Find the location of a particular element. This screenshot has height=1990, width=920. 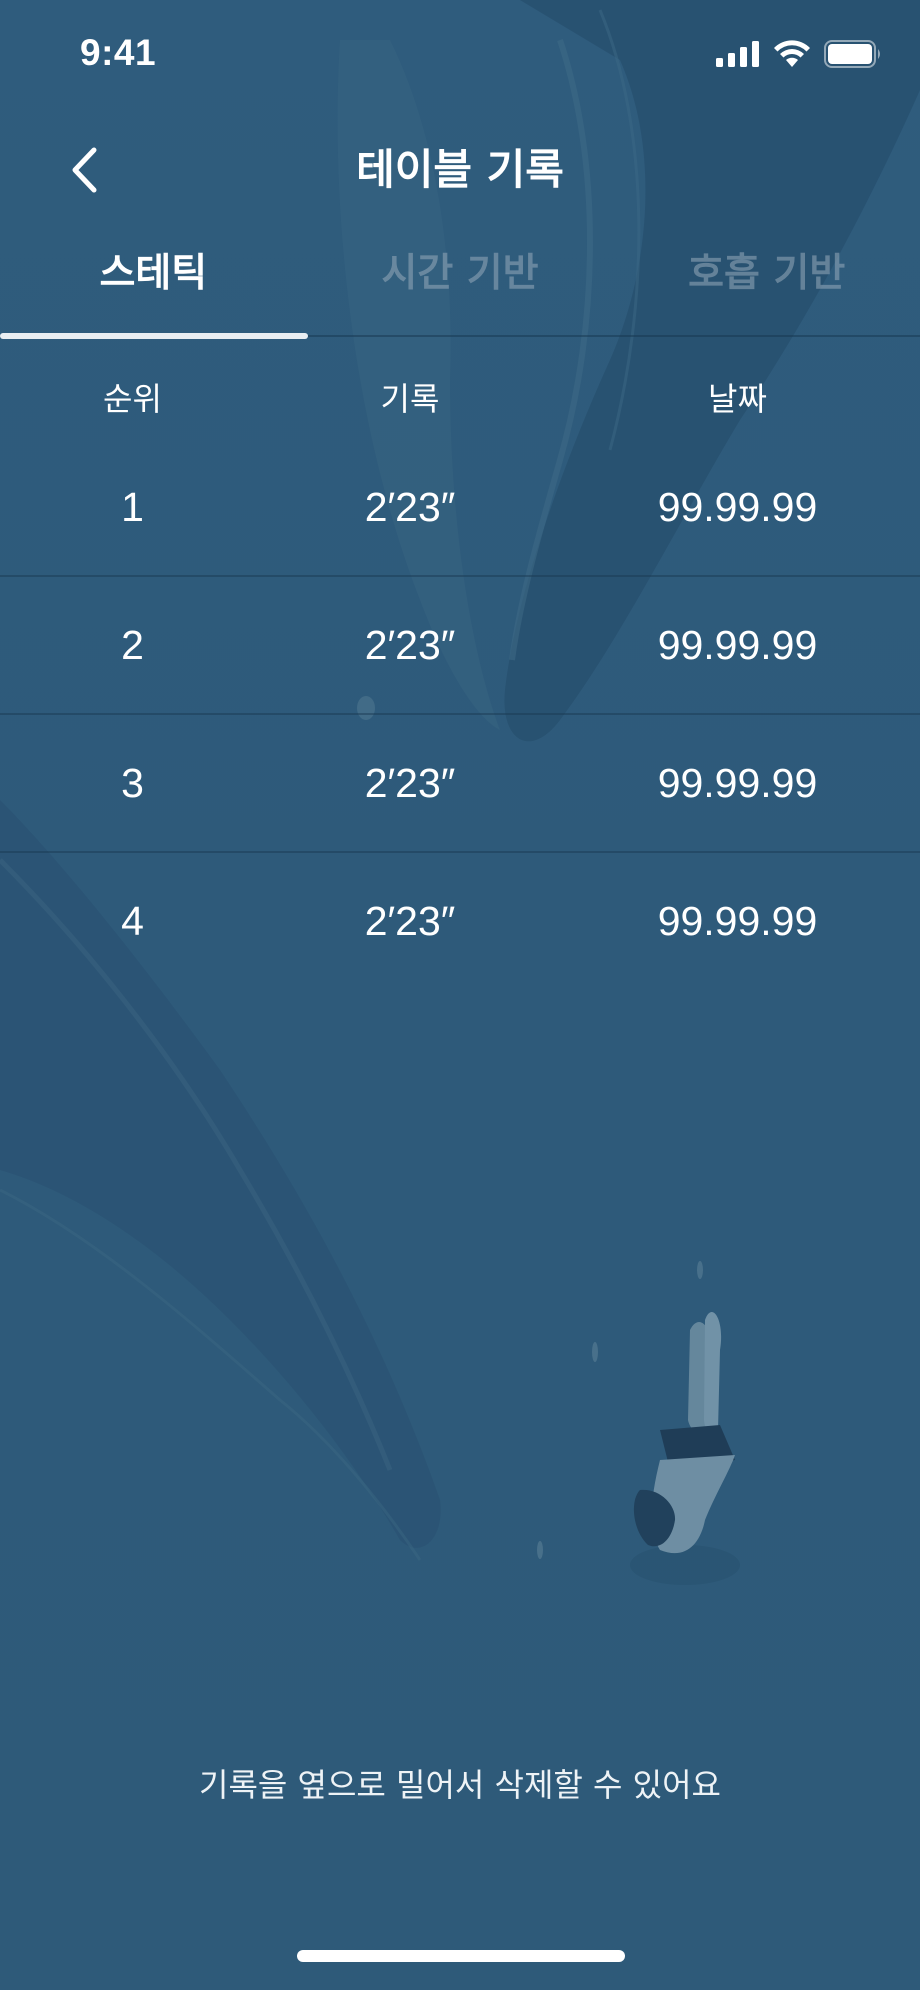

navigation-bar: 테이블 기록 is located at coordinates (460, 170).